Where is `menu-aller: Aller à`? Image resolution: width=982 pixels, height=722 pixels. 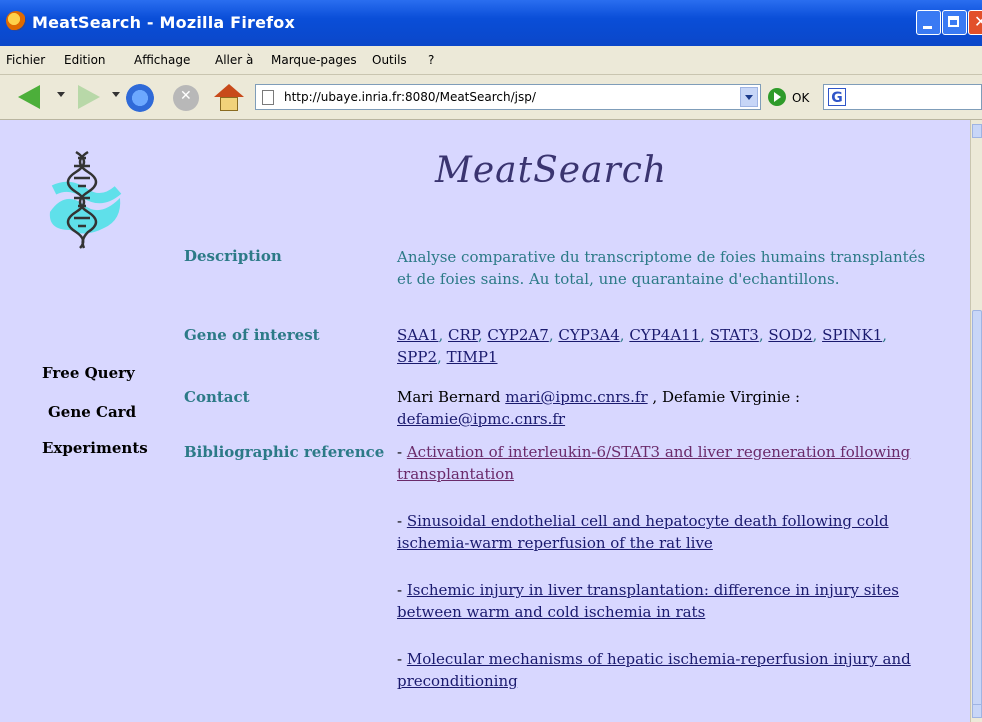 menu-aller: Aller à is located at coordinates (234, 60).